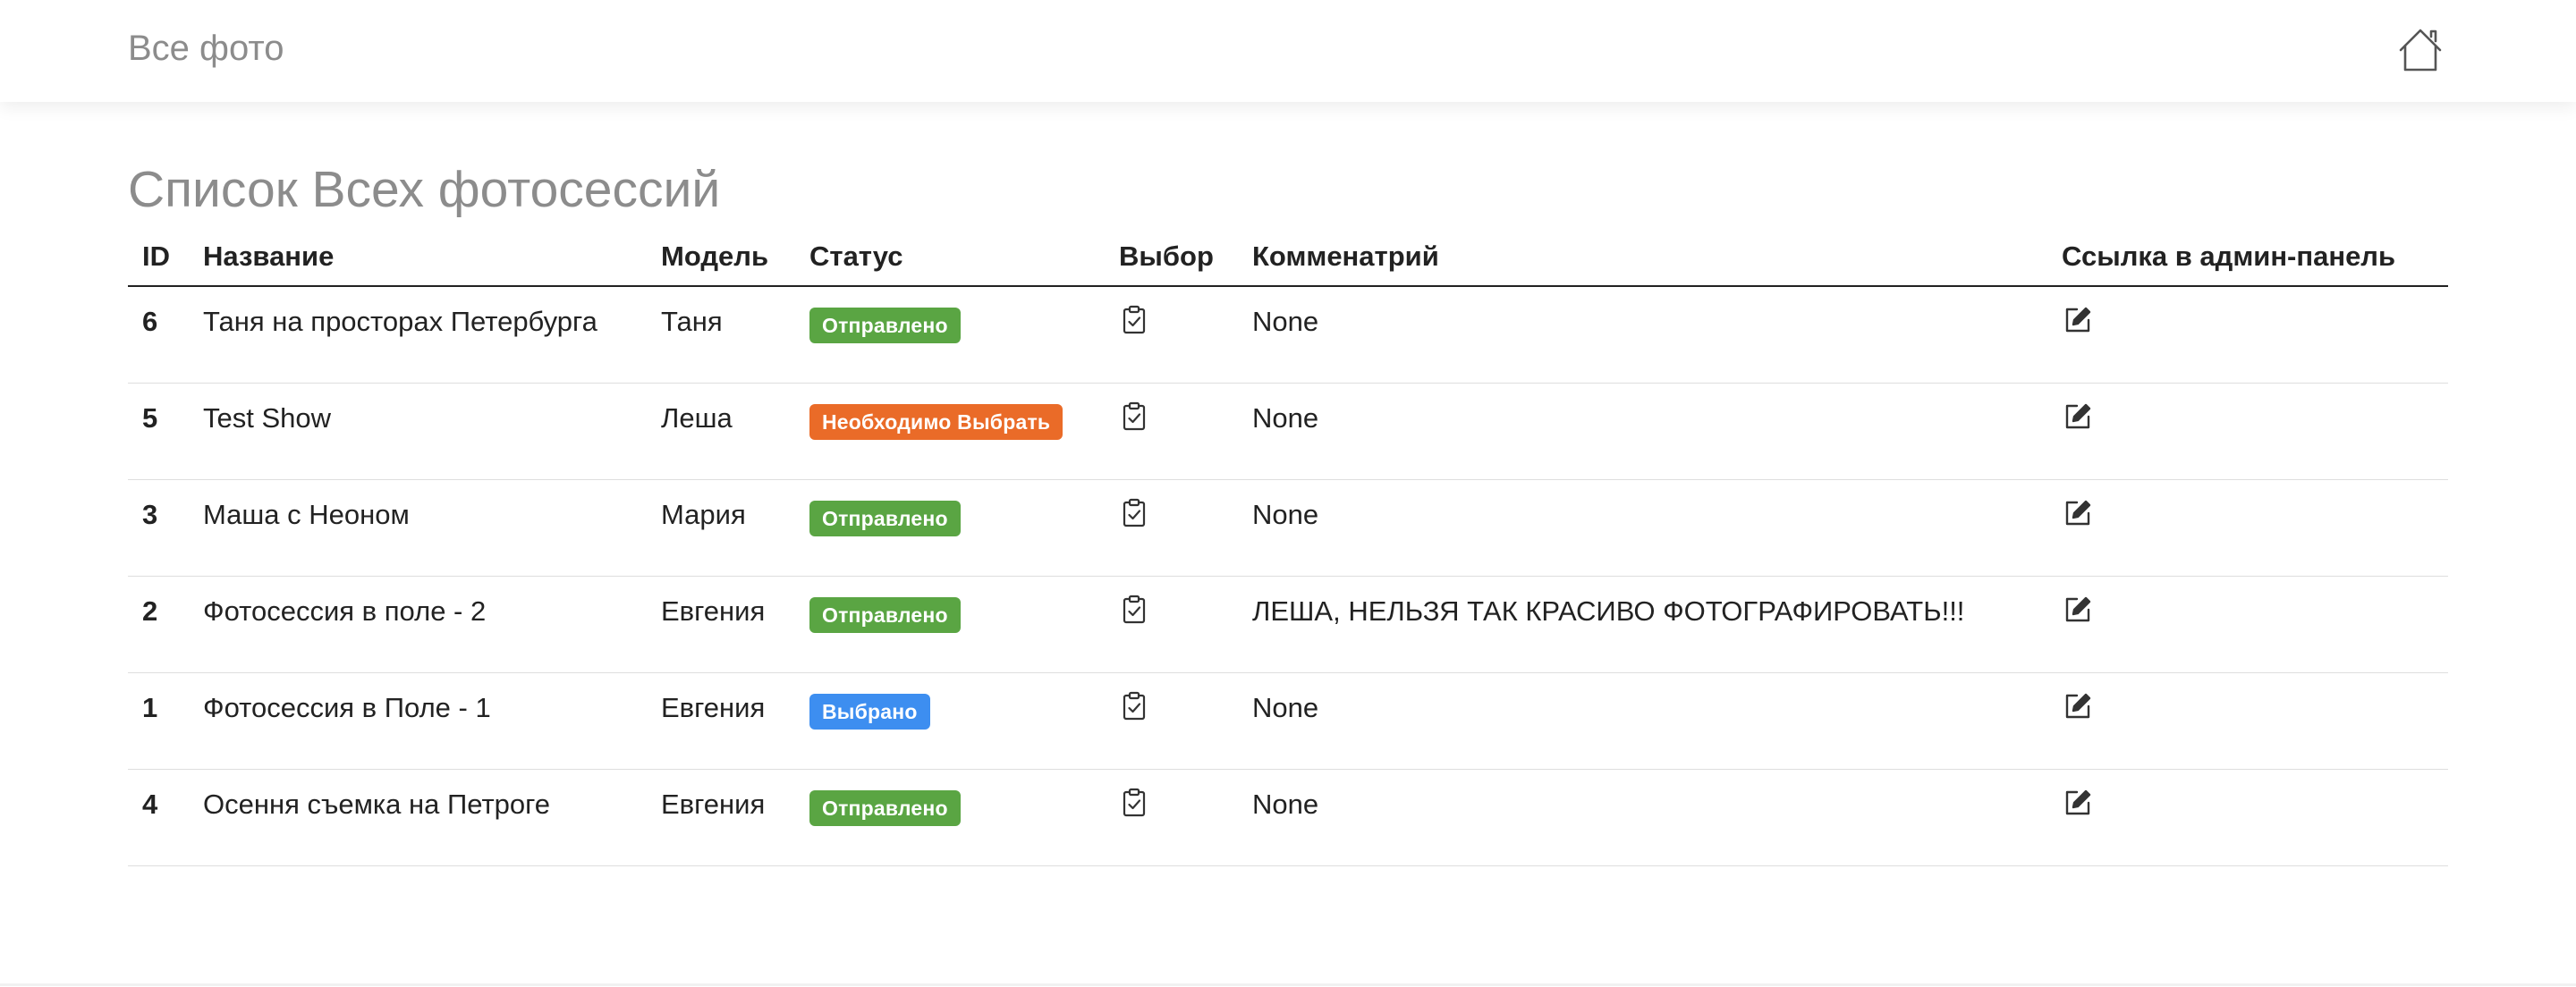 This screenshot has height=987, width=2576. What do you see at coordinates (1288, 984) in the screenshot?
I see `footer-divider` at bounding box center [1288, 984].